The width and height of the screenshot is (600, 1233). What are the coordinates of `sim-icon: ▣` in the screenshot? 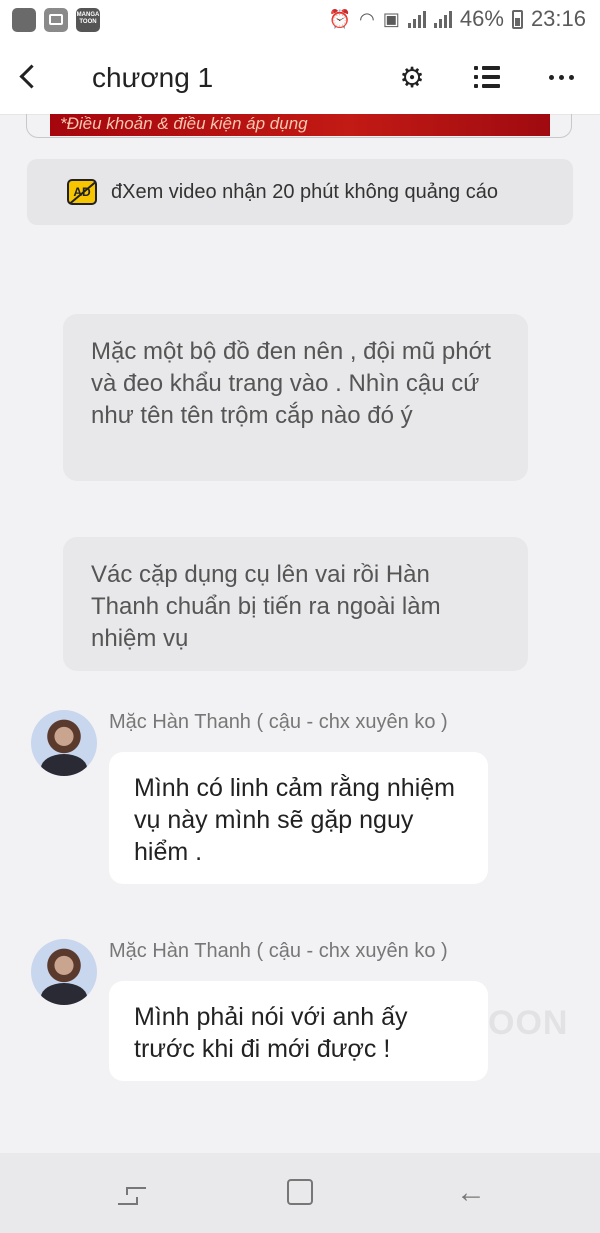 It's located at (391, 18).